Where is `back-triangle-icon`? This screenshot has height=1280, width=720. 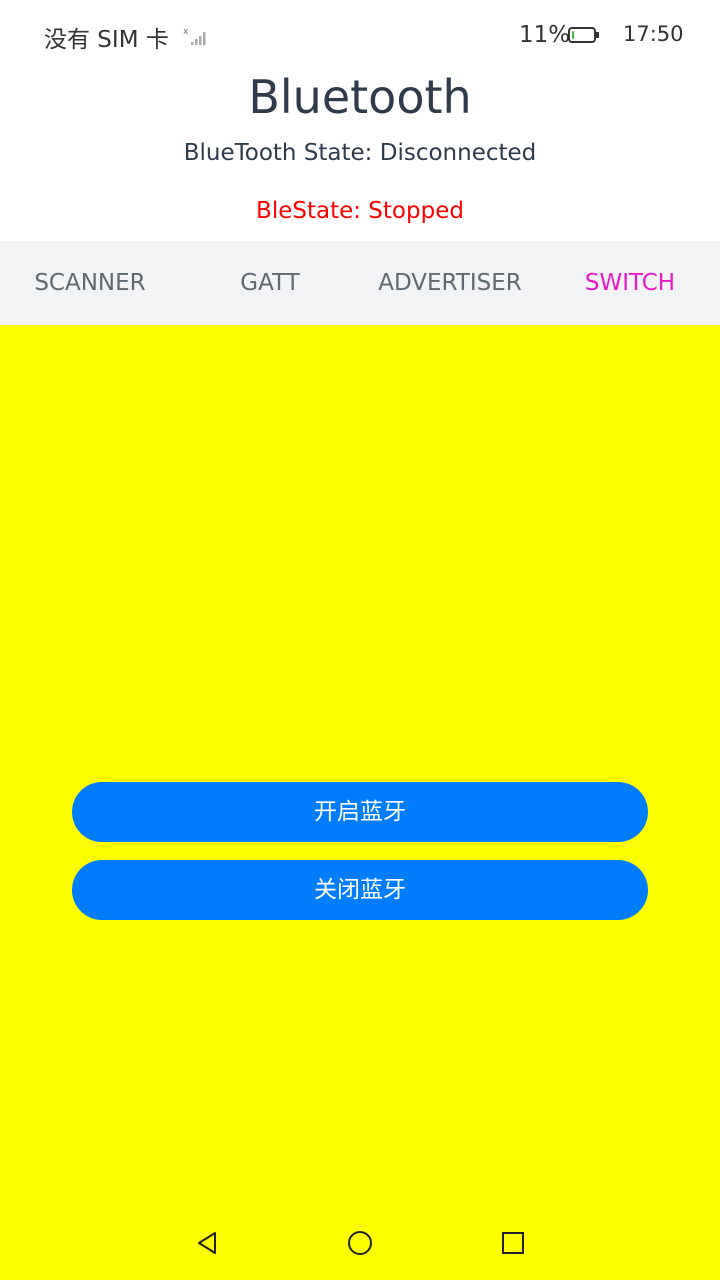 back-triangle-icon is located at coordinates (207, 1243).